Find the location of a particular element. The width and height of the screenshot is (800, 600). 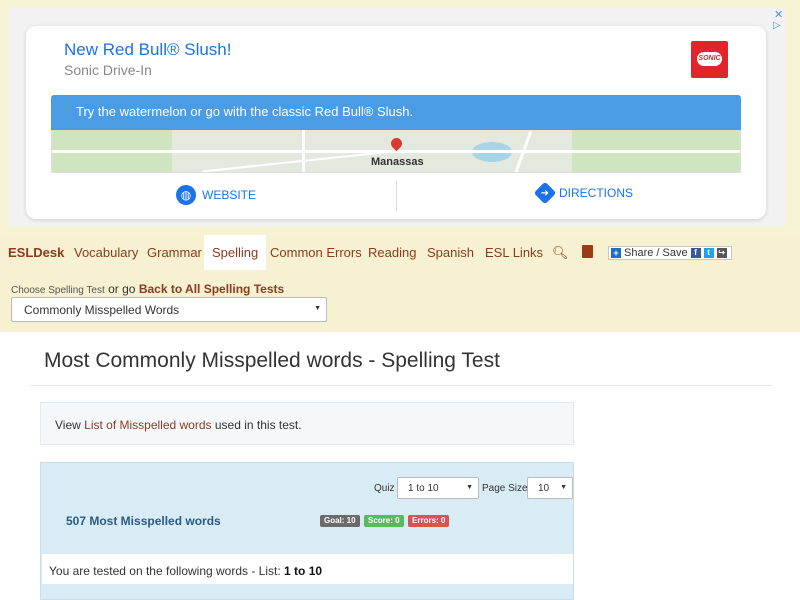

directions-arrow-icon: ➜ is located at coordinates (545, 193).